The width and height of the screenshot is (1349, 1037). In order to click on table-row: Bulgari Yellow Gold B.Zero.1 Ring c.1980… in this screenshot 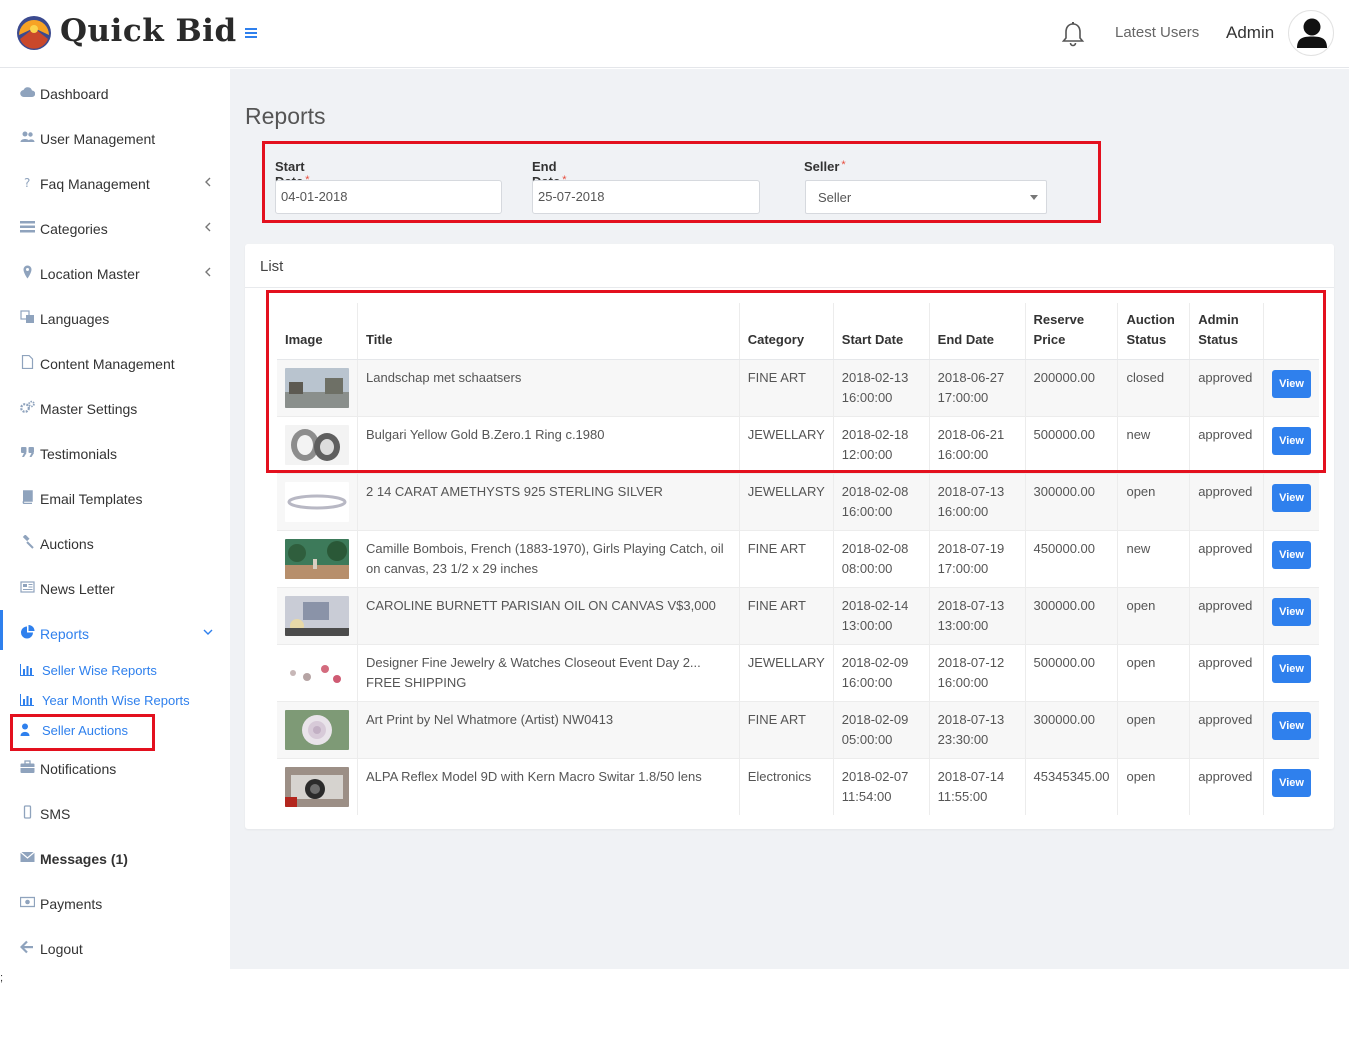, I will do `click(798, 444)`.